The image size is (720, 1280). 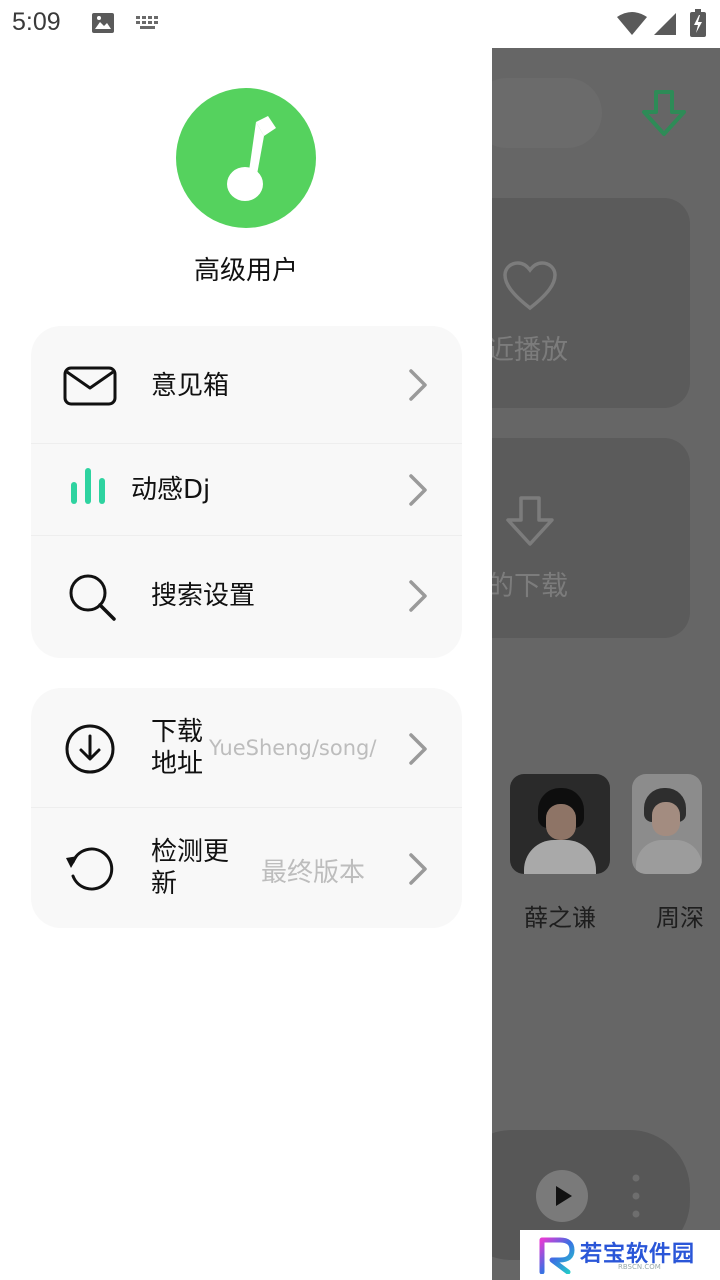 I want to click on menu-label: 动感Dj, so click(x=171, y=490).